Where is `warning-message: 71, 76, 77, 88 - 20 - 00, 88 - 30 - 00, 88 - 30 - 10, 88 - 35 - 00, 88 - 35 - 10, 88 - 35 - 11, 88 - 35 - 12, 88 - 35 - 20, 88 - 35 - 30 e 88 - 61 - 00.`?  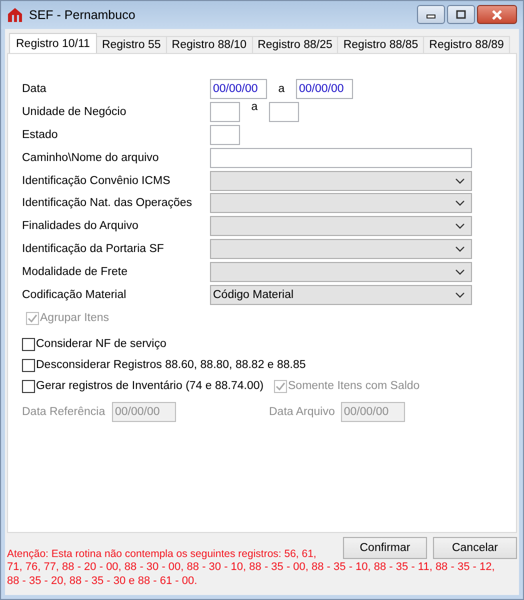 warning-message: 71, 76, 77, 88 - 20 - 00, 88 - 30 - 00, 88 - 30 - 10, 88 - 35 - 00, 88 - 35 - 10, 88 - 35 - 11, 88 - 35 - 12, 88 - 35 - 20, 88 - 35 - 30 e 88 - 61 - 00. is located at coordinates (251, 574).